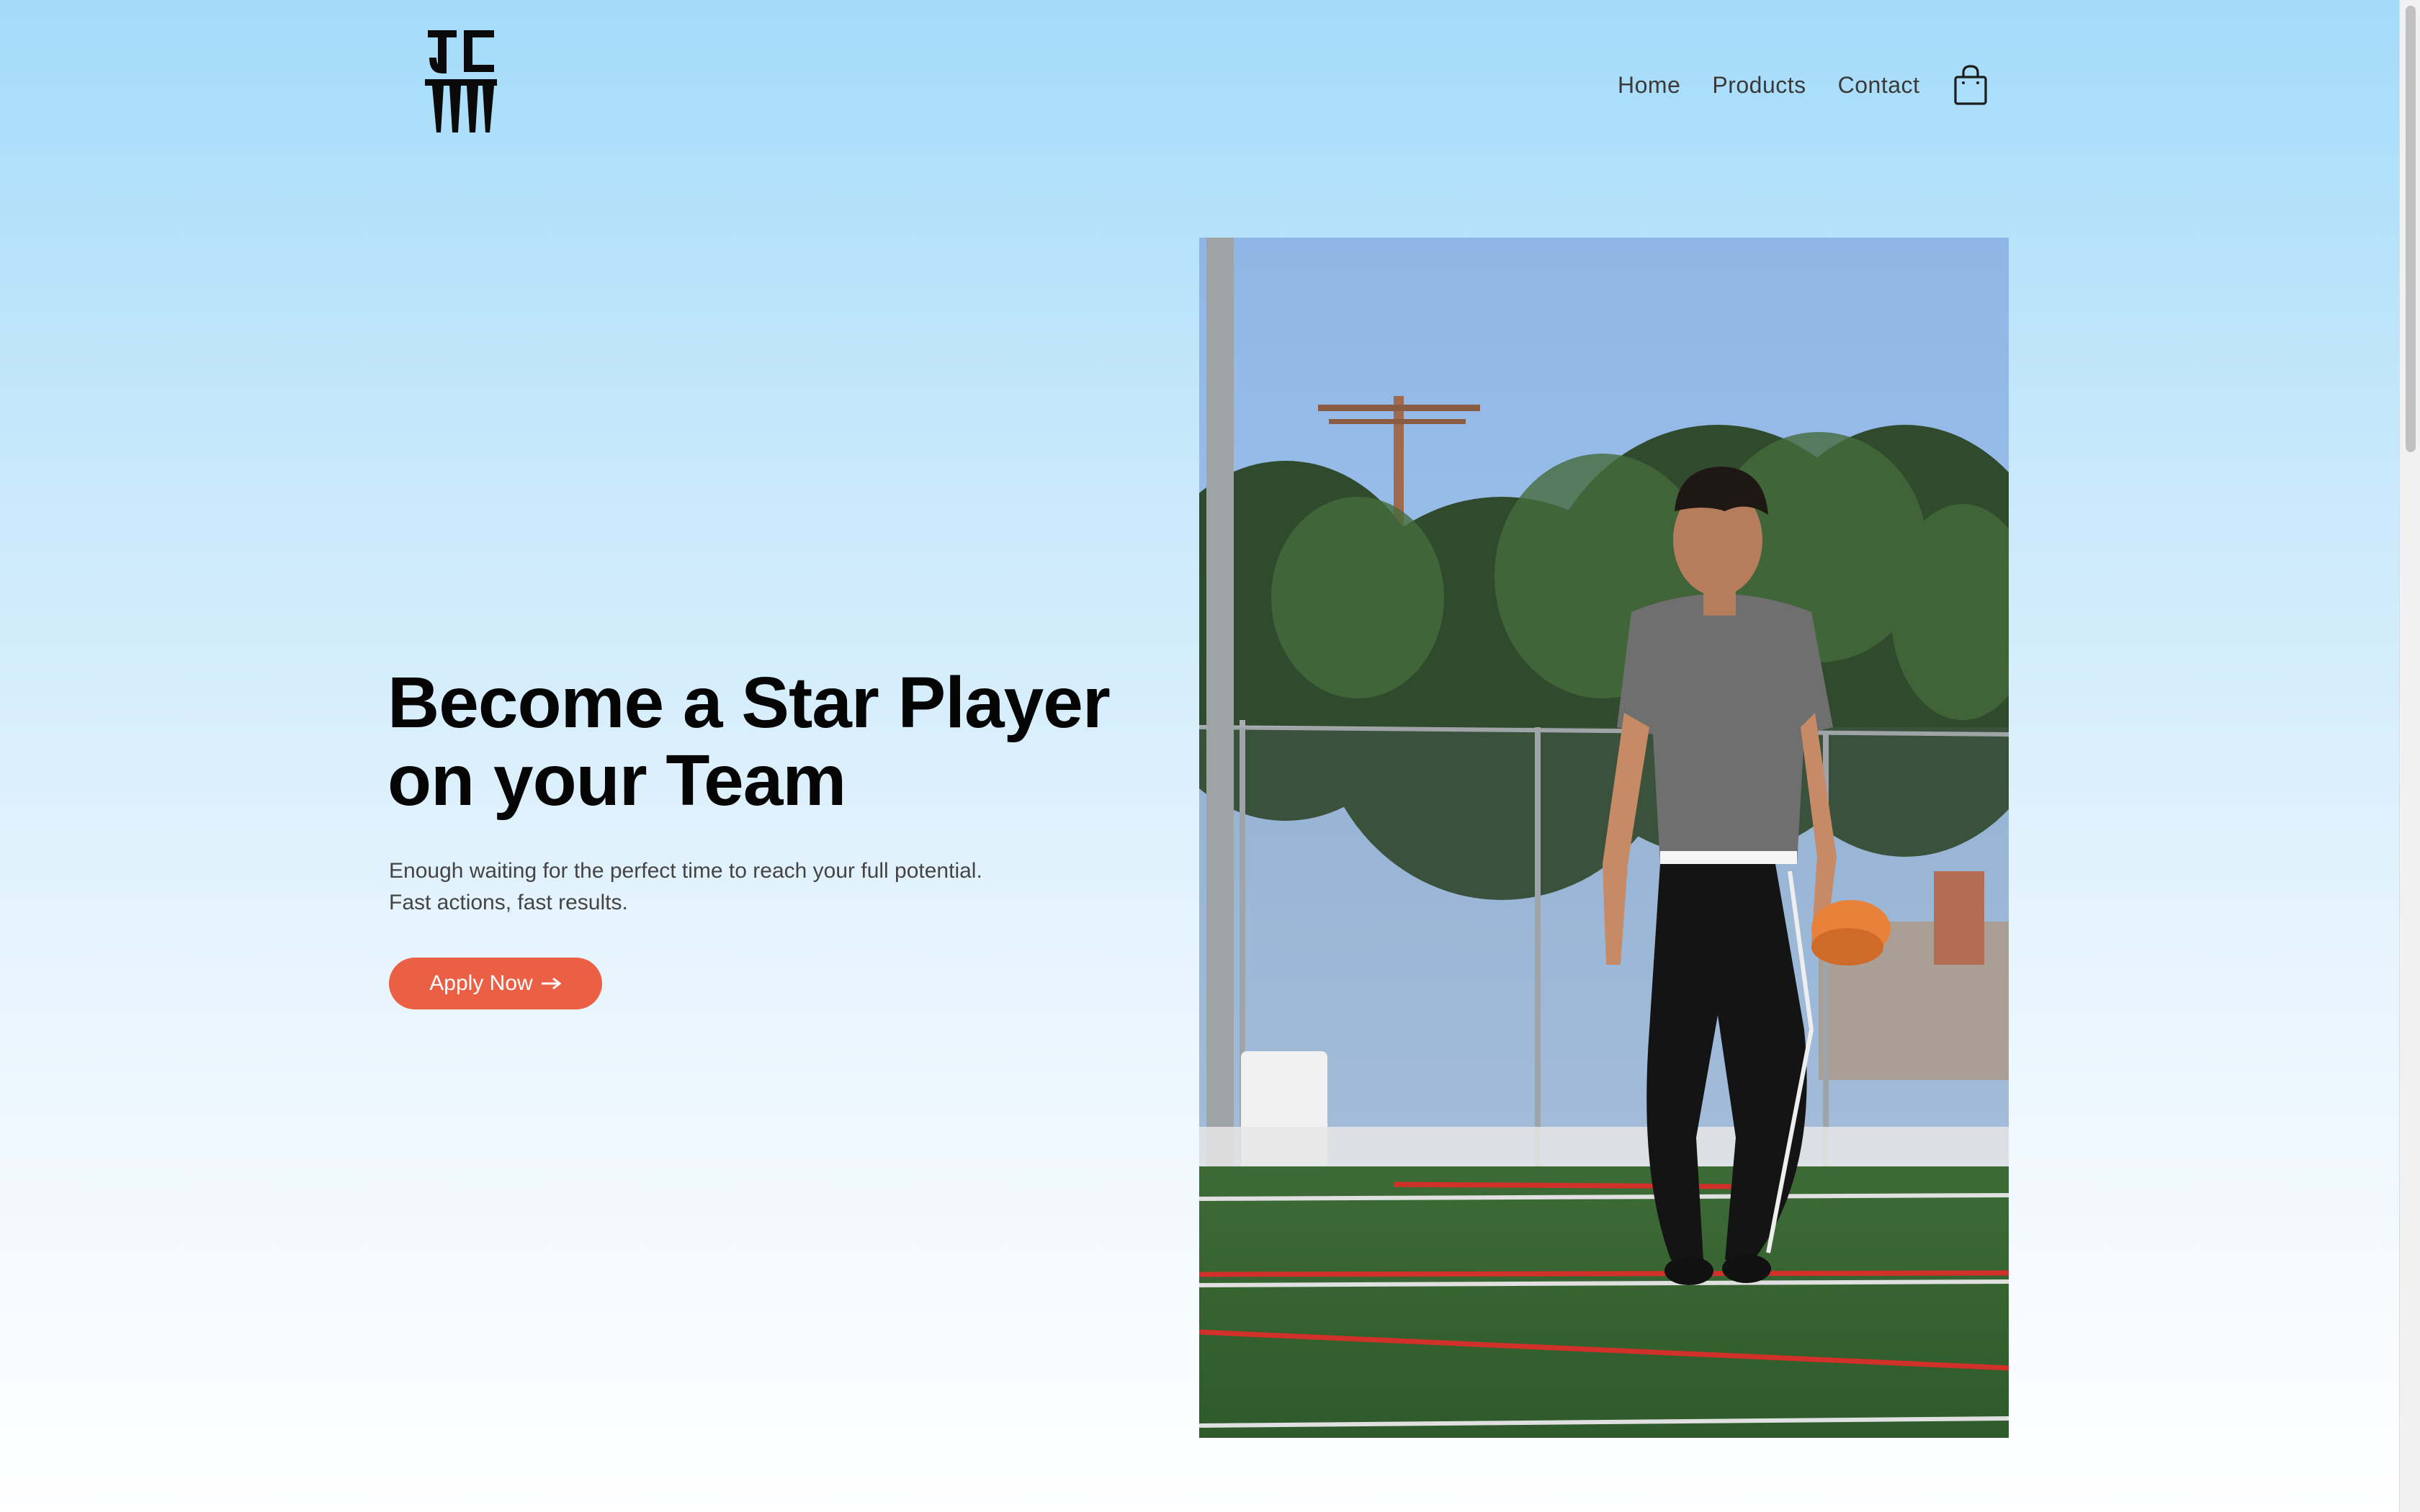 Image resolution: width=2420 pixels, height=1512 pixels. Describe the element at coordinates (2409, 756) in the screenshot. I see `vertical-scrollbar` at that location.